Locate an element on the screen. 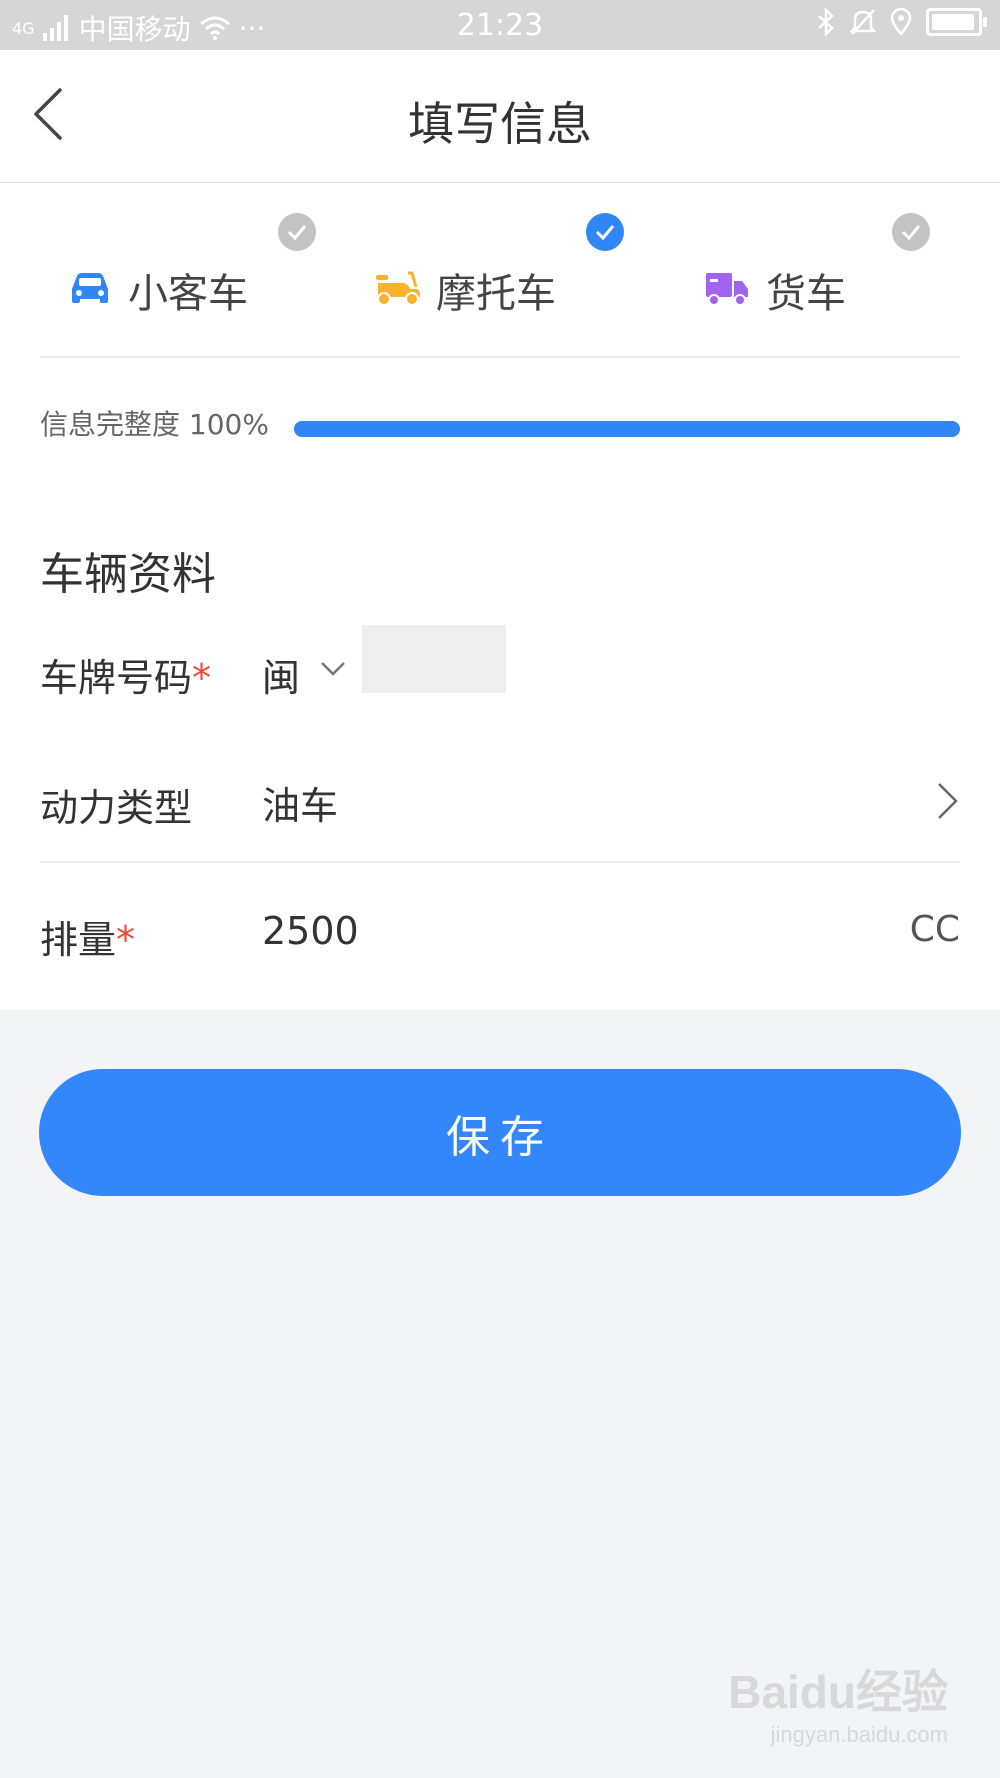  battery-icon is located at coordinates (956, 22).